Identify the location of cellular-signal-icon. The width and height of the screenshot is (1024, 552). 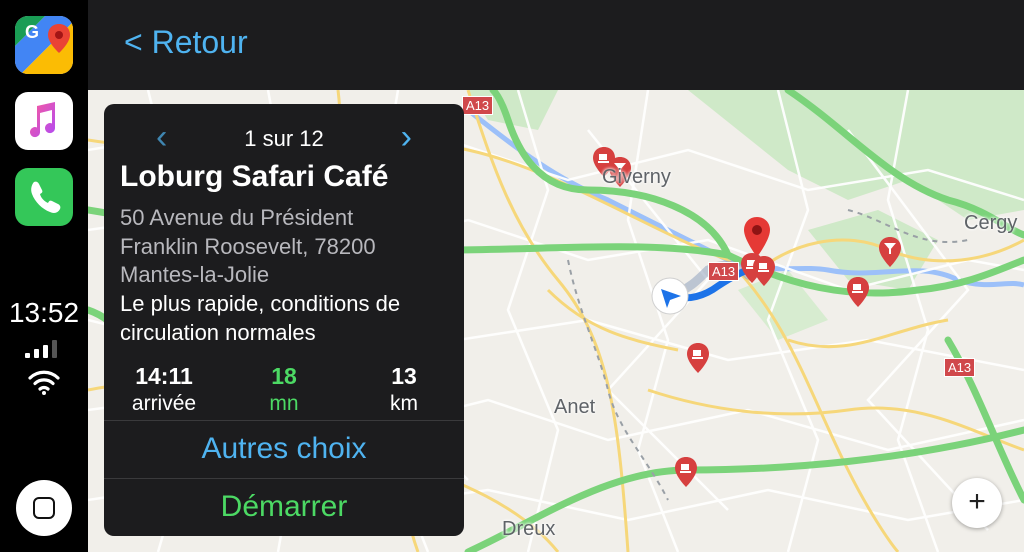
(41, 349).